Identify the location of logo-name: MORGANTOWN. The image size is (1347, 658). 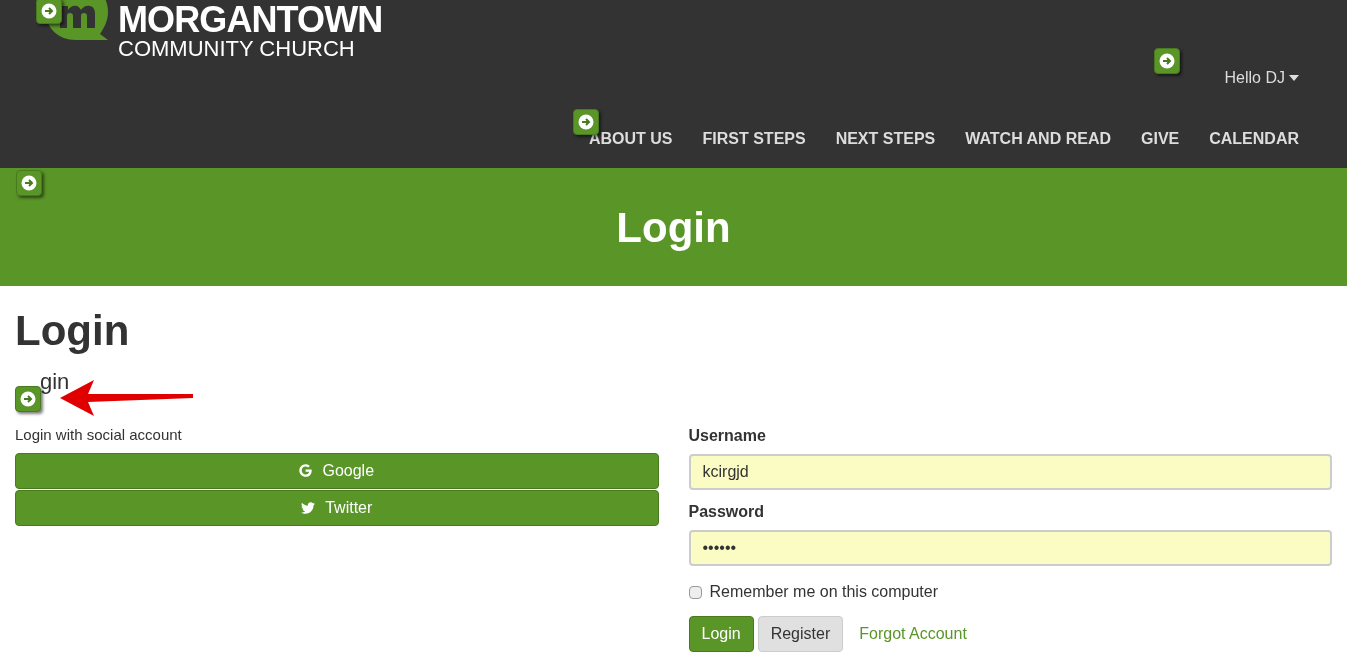
(250, 20).